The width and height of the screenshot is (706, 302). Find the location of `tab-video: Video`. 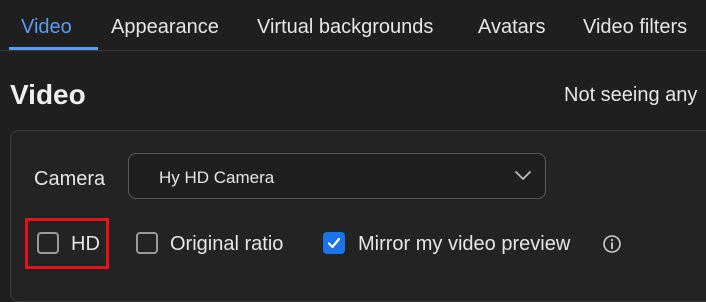

tab-video: Video is located at coordinates (46, 27).